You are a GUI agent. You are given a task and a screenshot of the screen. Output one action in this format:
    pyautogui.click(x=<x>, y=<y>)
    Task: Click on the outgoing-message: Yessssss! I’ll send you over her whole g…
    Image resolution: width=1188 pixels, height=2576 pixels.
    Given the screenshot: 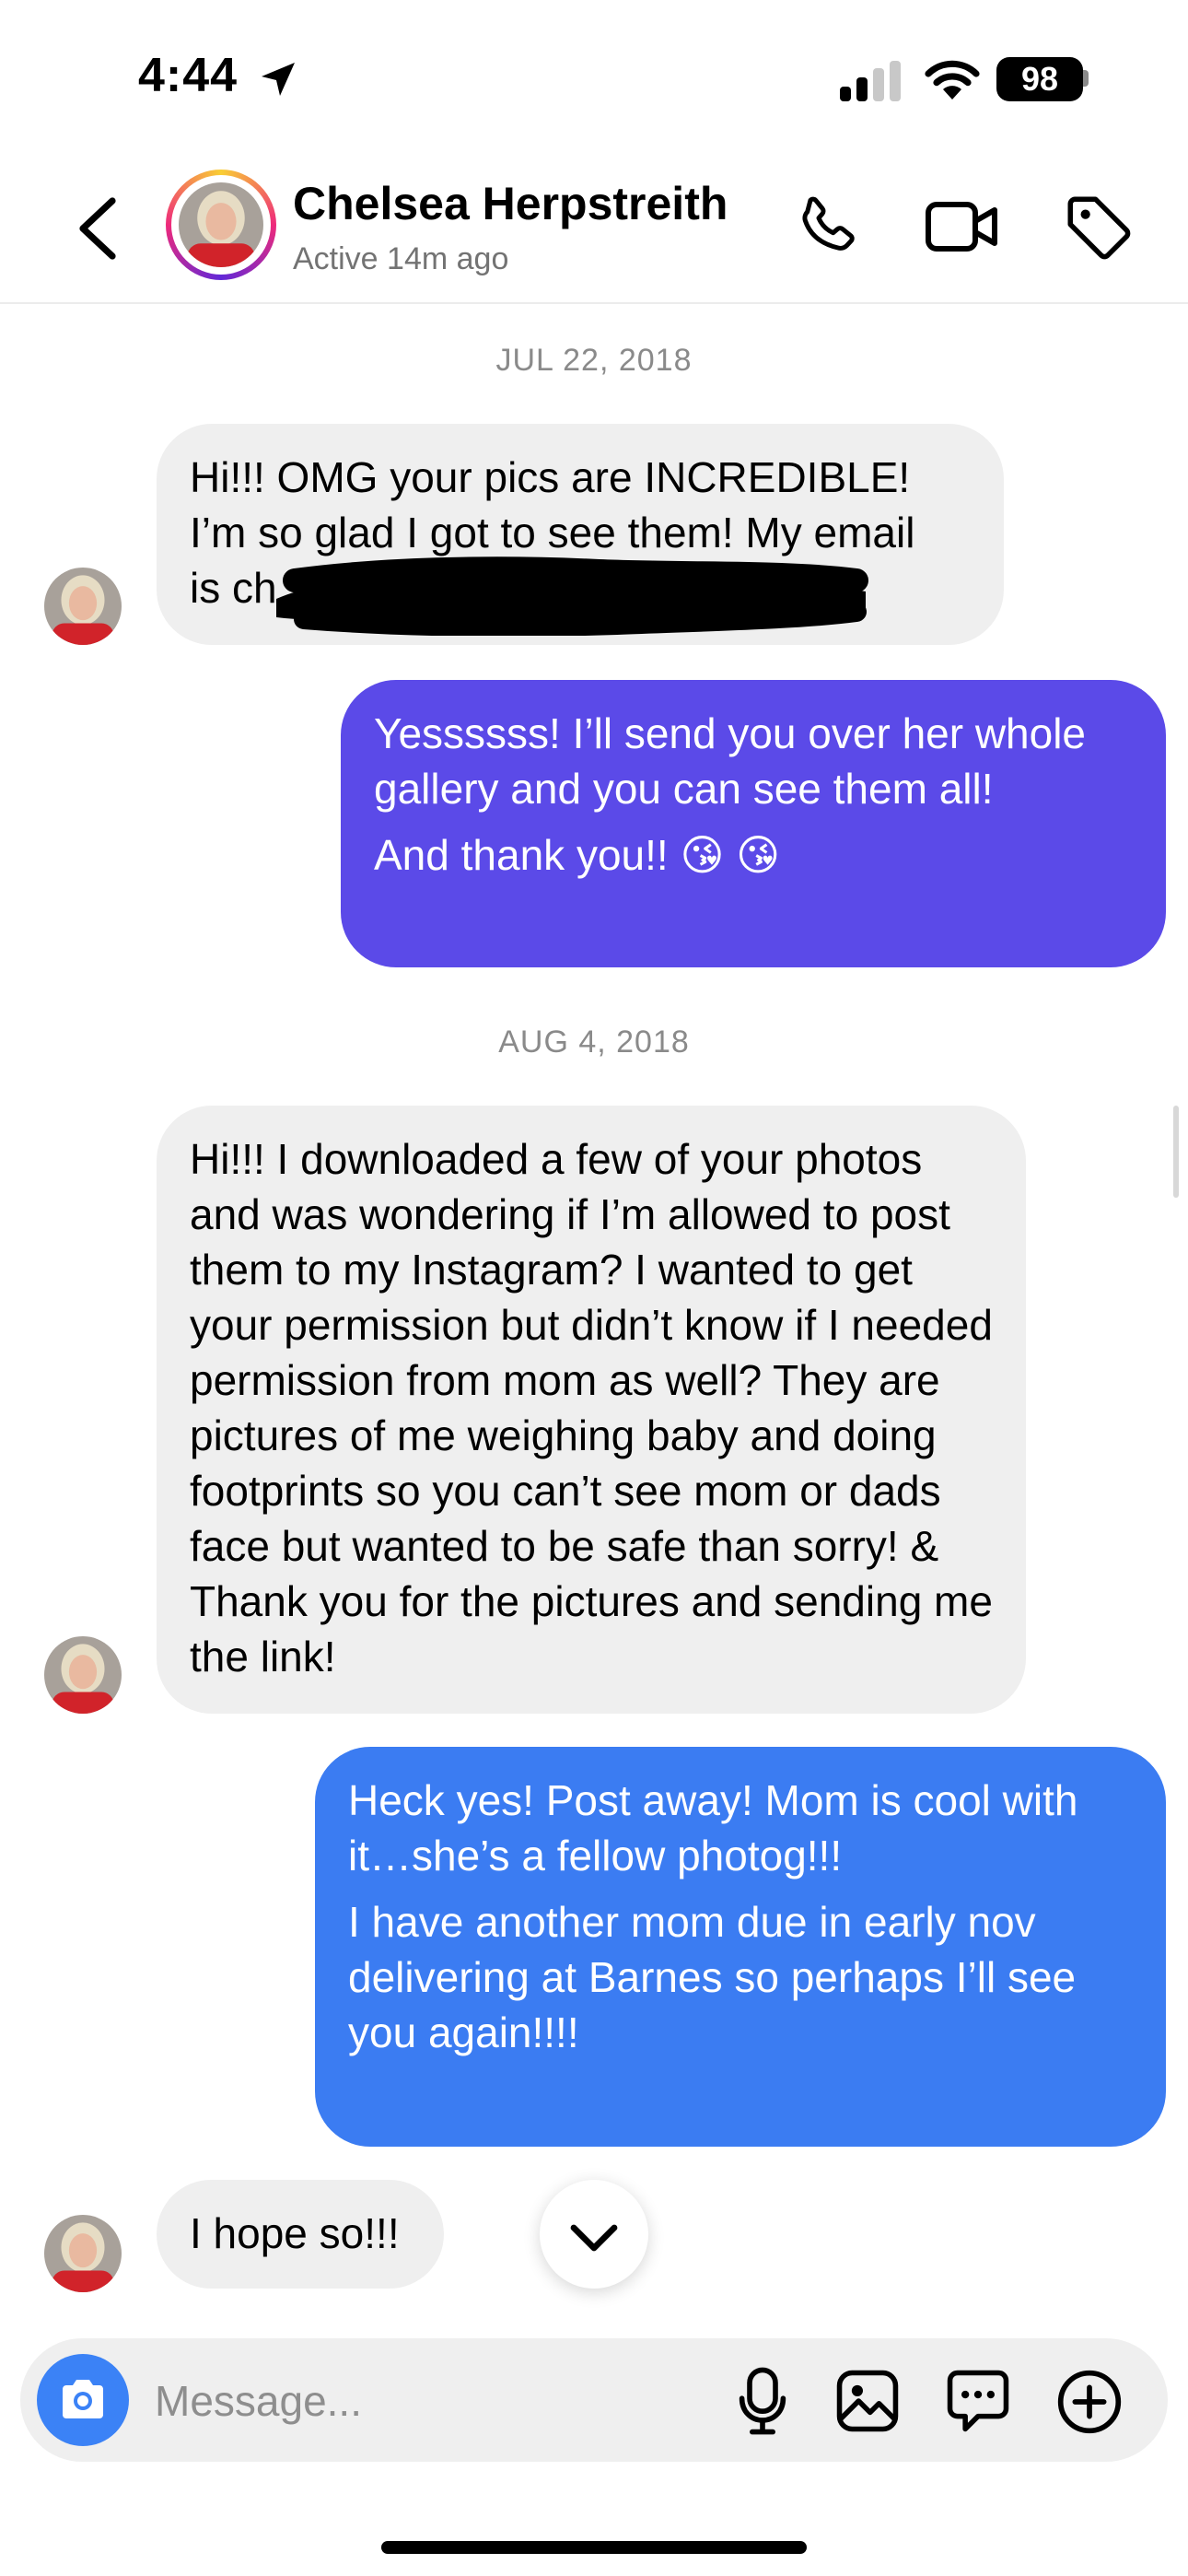 What is the action you would take?
    pyautogui.click(x=753, y=823)
    